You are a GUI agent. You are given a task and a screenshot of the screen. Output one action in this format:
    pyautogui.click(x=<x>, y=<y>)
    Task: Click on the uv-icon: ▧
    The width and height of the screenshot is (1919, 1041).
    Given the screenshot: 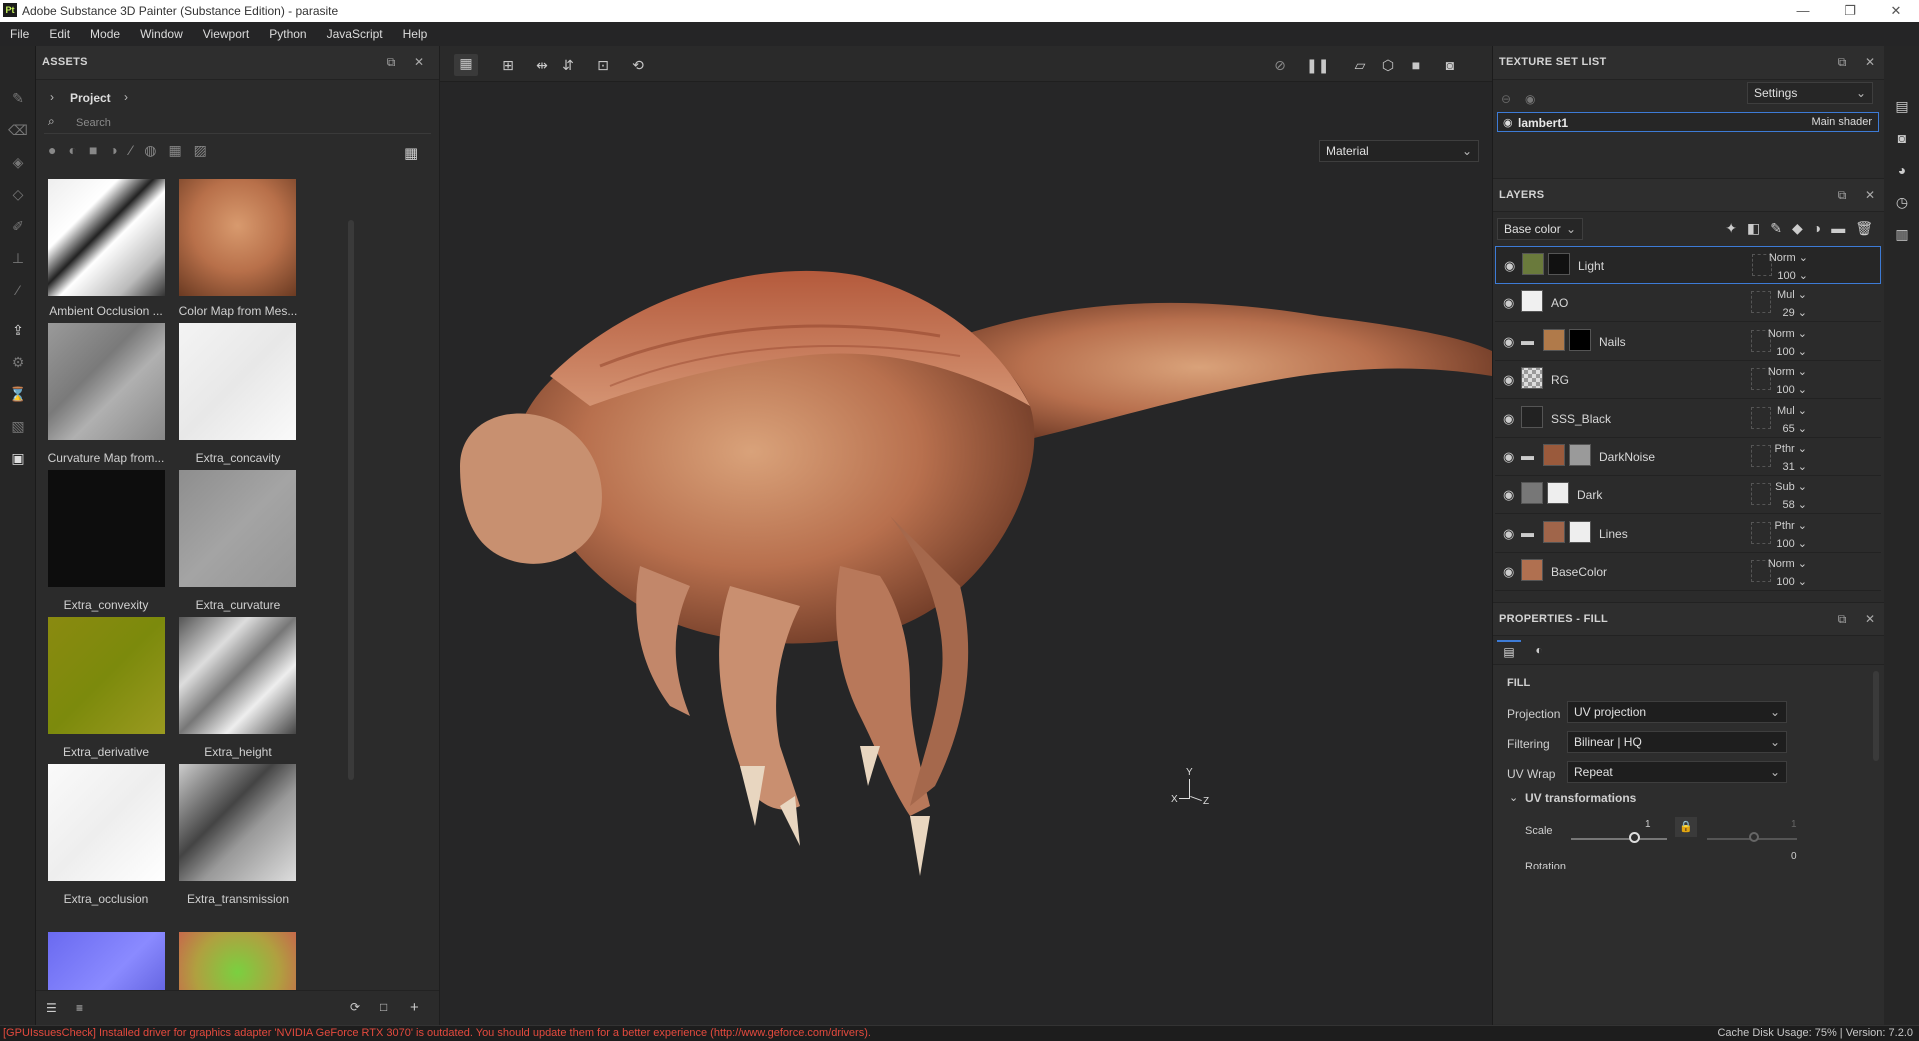 What is the action you would take?
    pyautogui.click(x=18, y=426)
    